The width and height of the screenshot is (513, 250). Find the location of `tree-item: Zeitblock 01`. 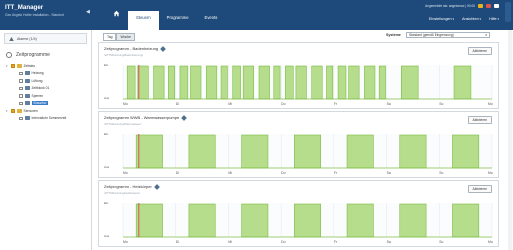

tree-item: Zeitblock 01 is located at coordinates (48, 89).